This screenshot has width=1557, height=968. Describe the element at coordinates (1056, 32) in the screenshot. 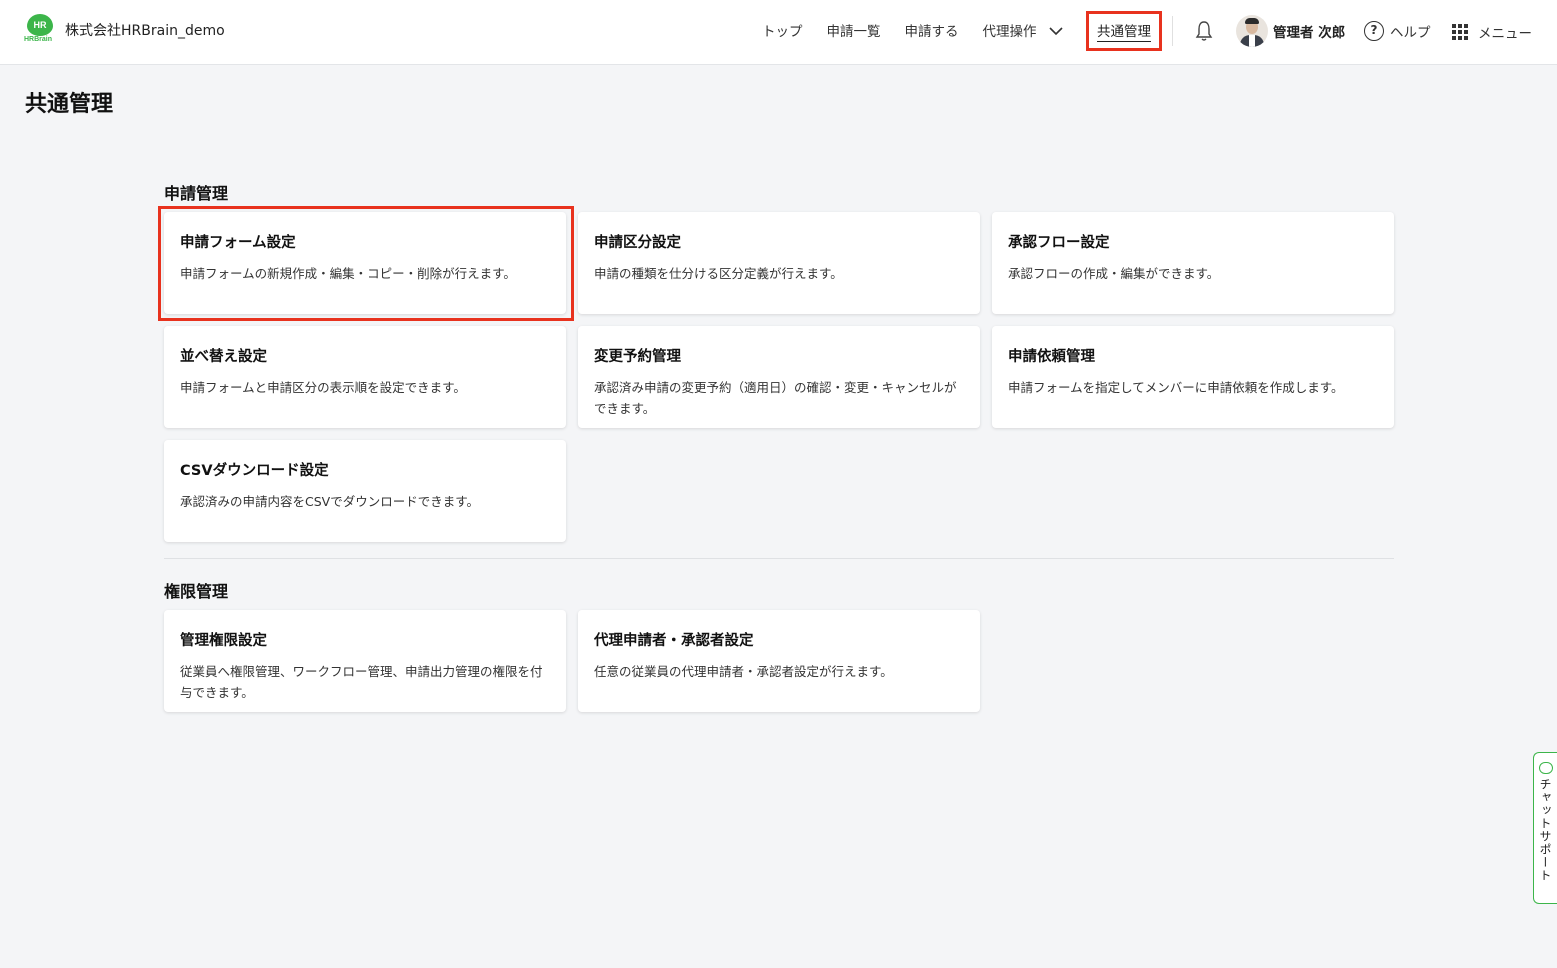

I see `chevron-down-icon` at that location.